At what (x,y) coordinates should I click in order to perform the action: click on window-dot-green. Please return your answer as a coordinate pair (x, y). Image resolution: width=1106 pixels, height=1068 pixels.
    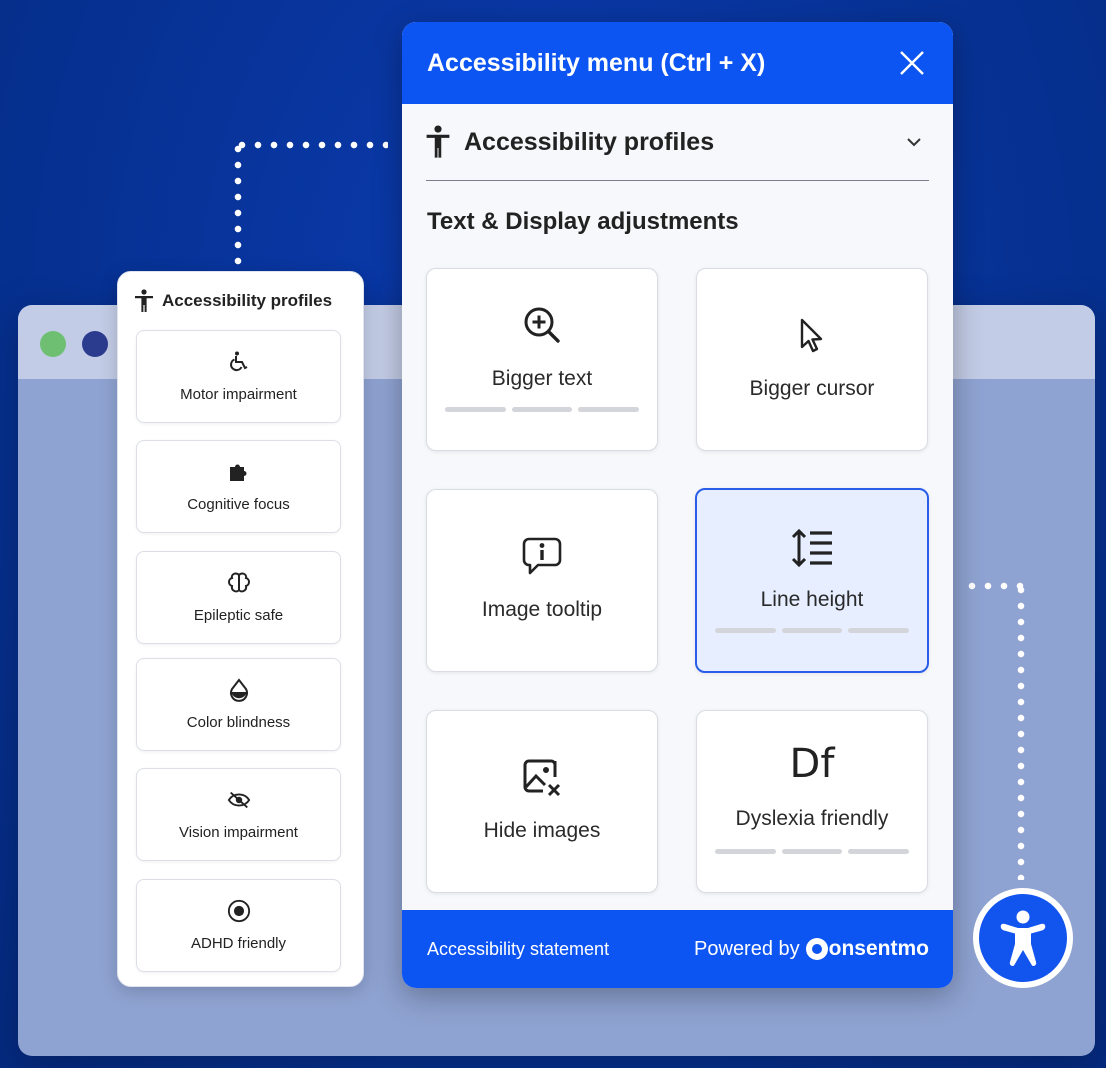
    Looking at the image, I should click on (53, 344).